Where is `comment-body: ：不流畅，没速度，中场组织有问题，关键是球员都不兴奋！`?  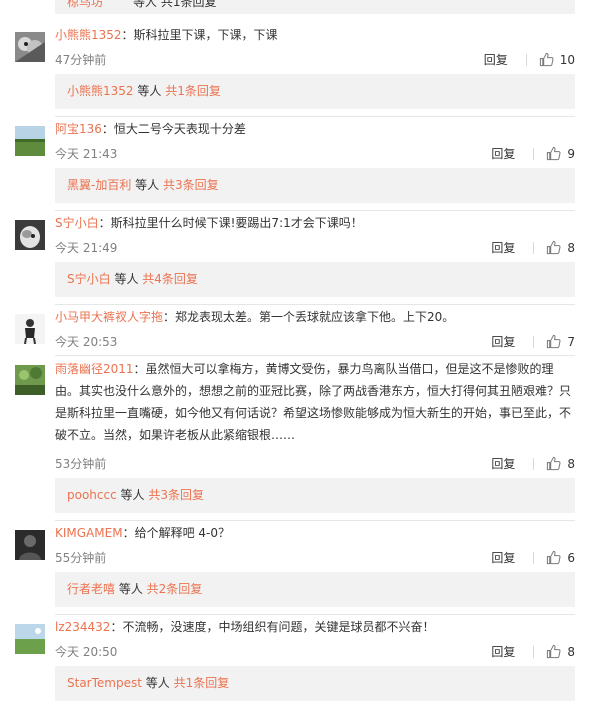 comment-body: ：不流畅，没速度，中场组织有问题，关键是球员都不兴奋！ is located at coordinates (272, 627).